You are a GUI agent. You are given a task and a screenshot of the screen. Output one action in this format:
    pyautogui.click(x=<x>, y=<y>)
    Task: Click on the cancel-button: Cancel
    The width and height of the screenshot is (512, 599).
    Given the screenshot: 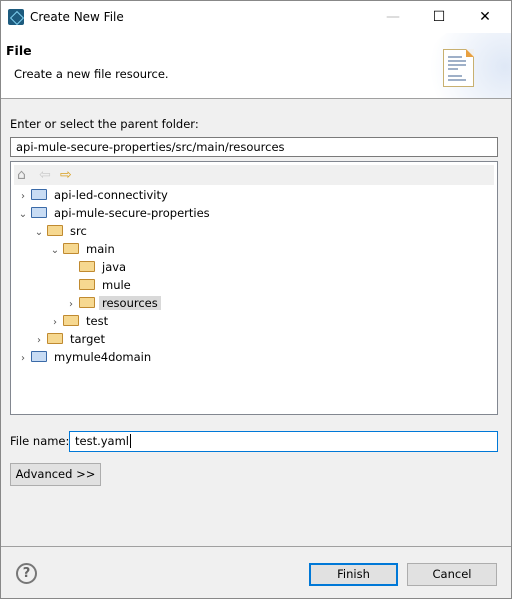 What is the action you would take?
    pyautogui.click(x=452, y=574)
    